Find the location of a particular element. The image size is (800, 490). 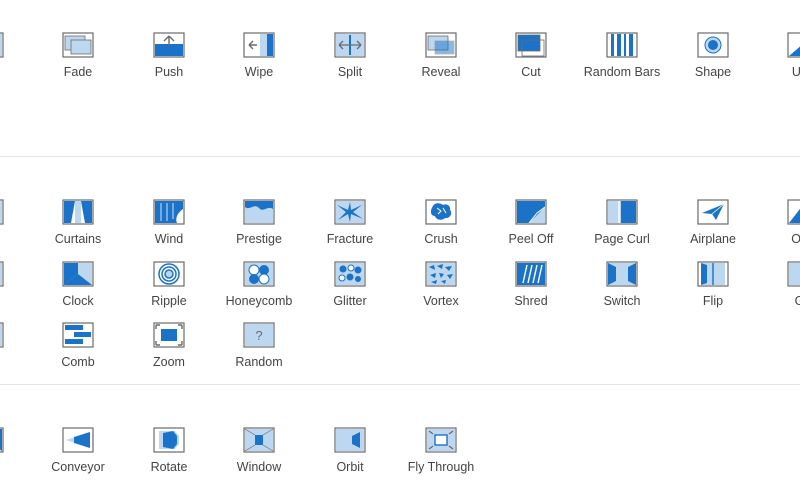

random-icon: ? is located at coordinates (259, 335).